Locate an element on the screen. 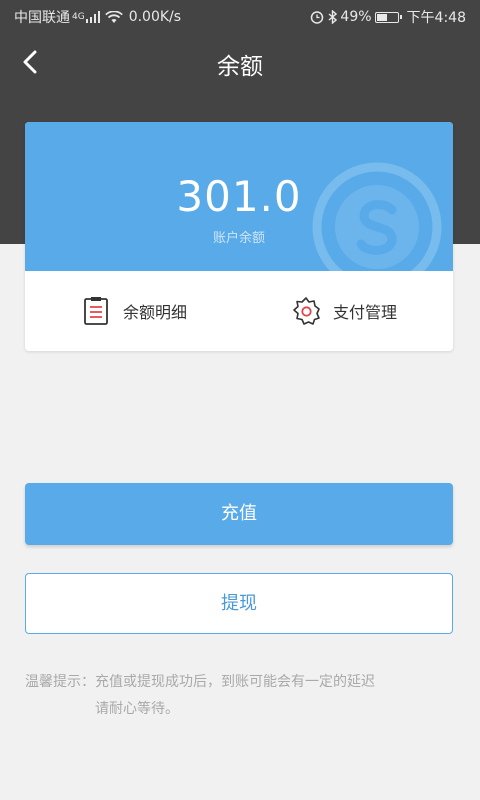 The image size is (480, 800). payment-management-button: 支付管理 is located at coordinates (346, 311).